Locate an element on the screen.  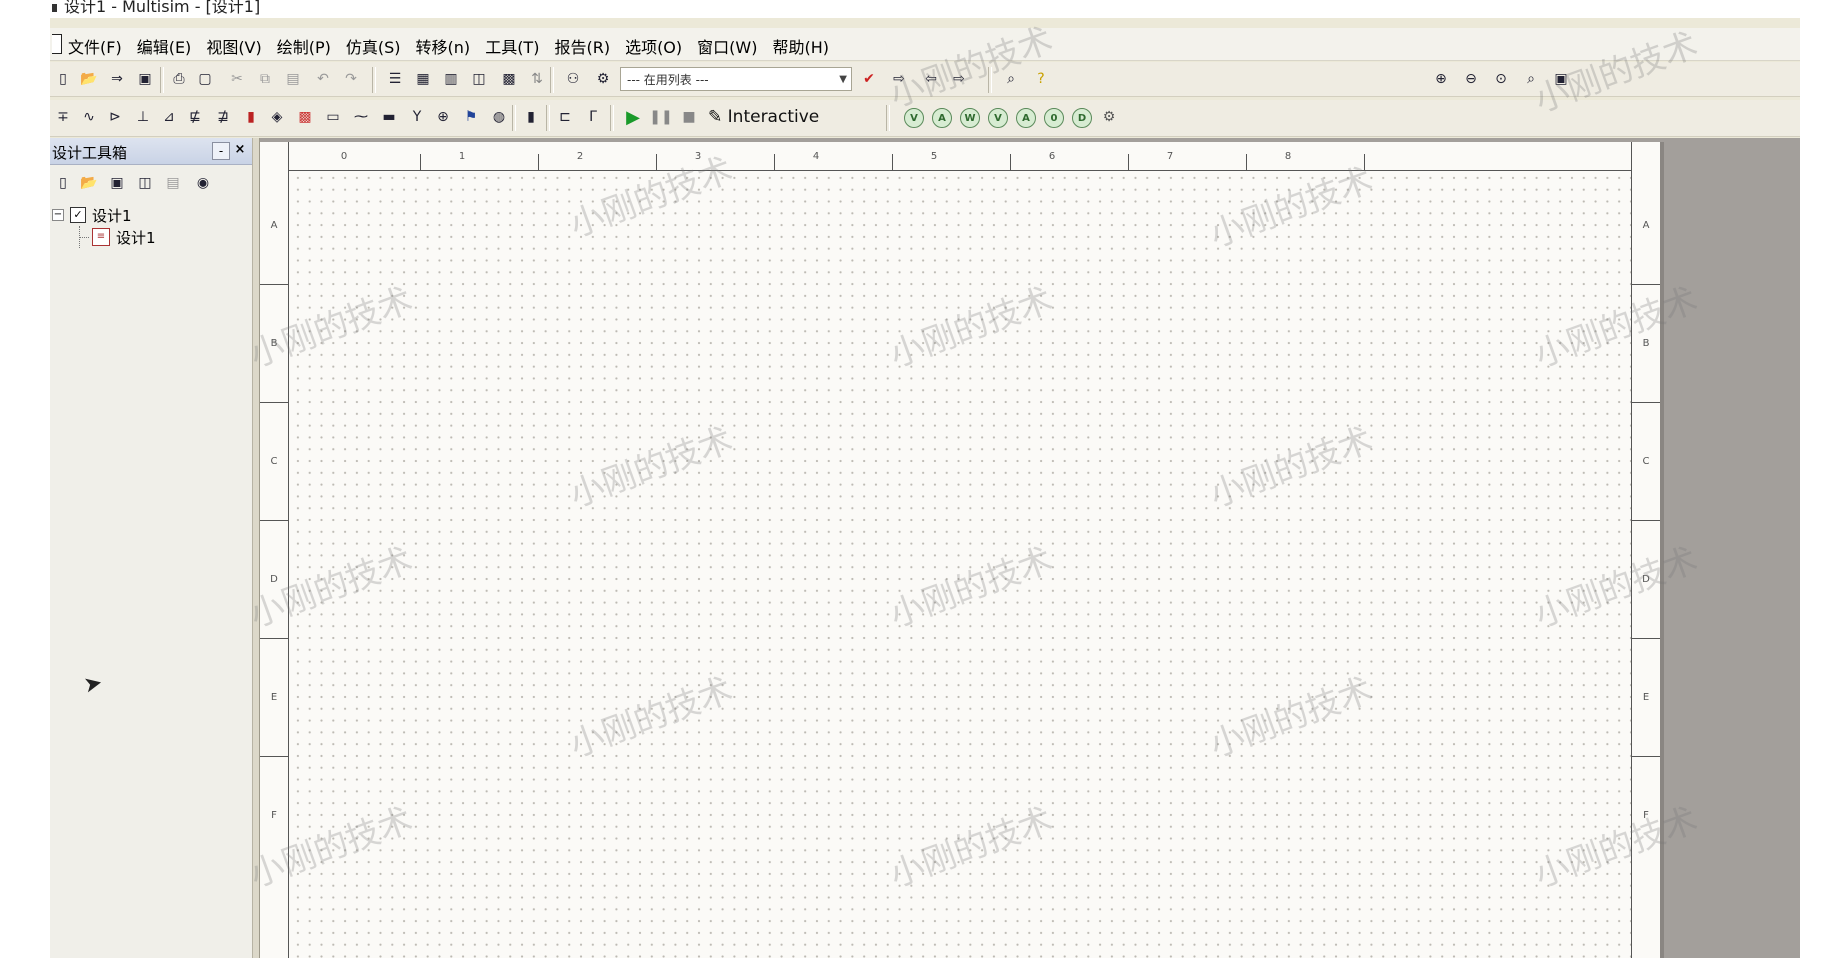
postprocessor-icon: ◫ is located at coordinates (479, 79).